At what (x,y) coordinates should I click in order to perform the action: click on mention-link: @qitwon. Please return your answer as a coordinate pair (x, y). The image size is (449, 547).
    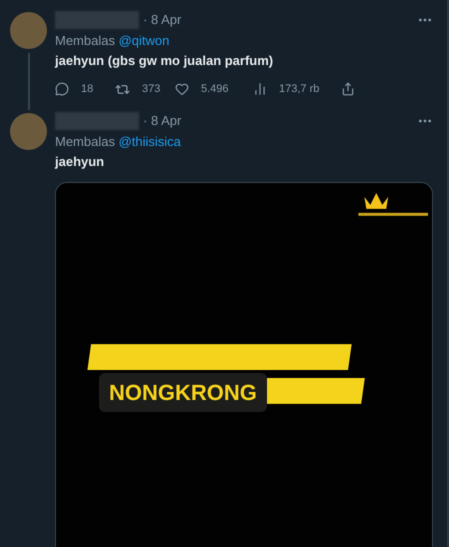
    Looking at the image, I should click on (144, 40).